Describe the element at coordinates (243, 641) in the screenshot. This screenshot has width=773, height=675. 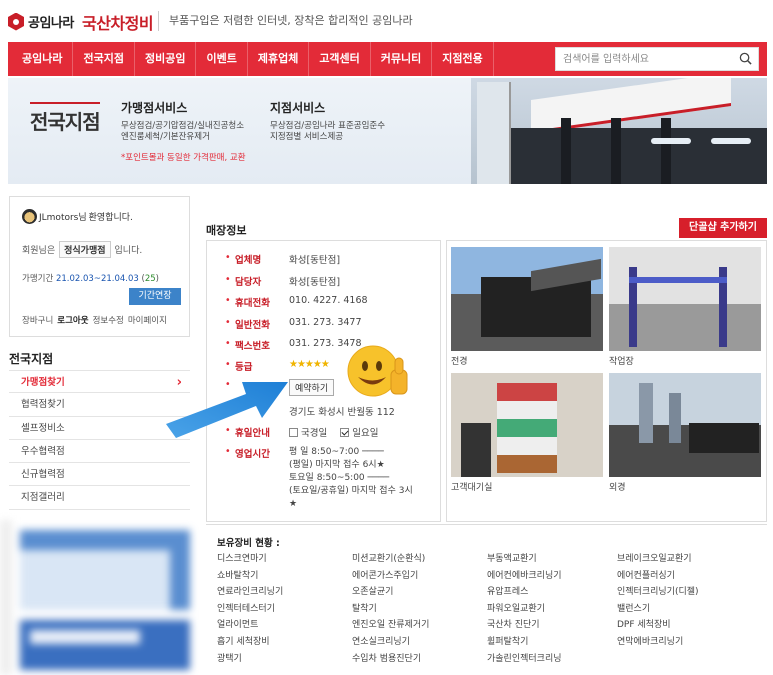
I see `equipment-item: 흡기 세척장비` at that location.